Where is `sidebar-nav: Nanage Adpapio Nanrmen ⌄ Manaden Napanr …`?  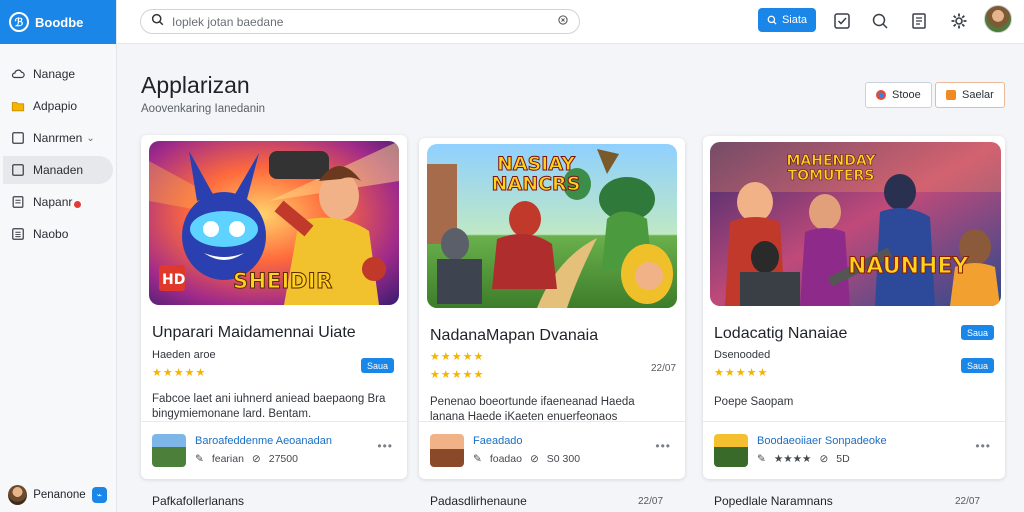
sidebar-nav: Nanage Adpapio Nanrmen ⌄ Manaden Napanr … is located at coordinates (58, 146).